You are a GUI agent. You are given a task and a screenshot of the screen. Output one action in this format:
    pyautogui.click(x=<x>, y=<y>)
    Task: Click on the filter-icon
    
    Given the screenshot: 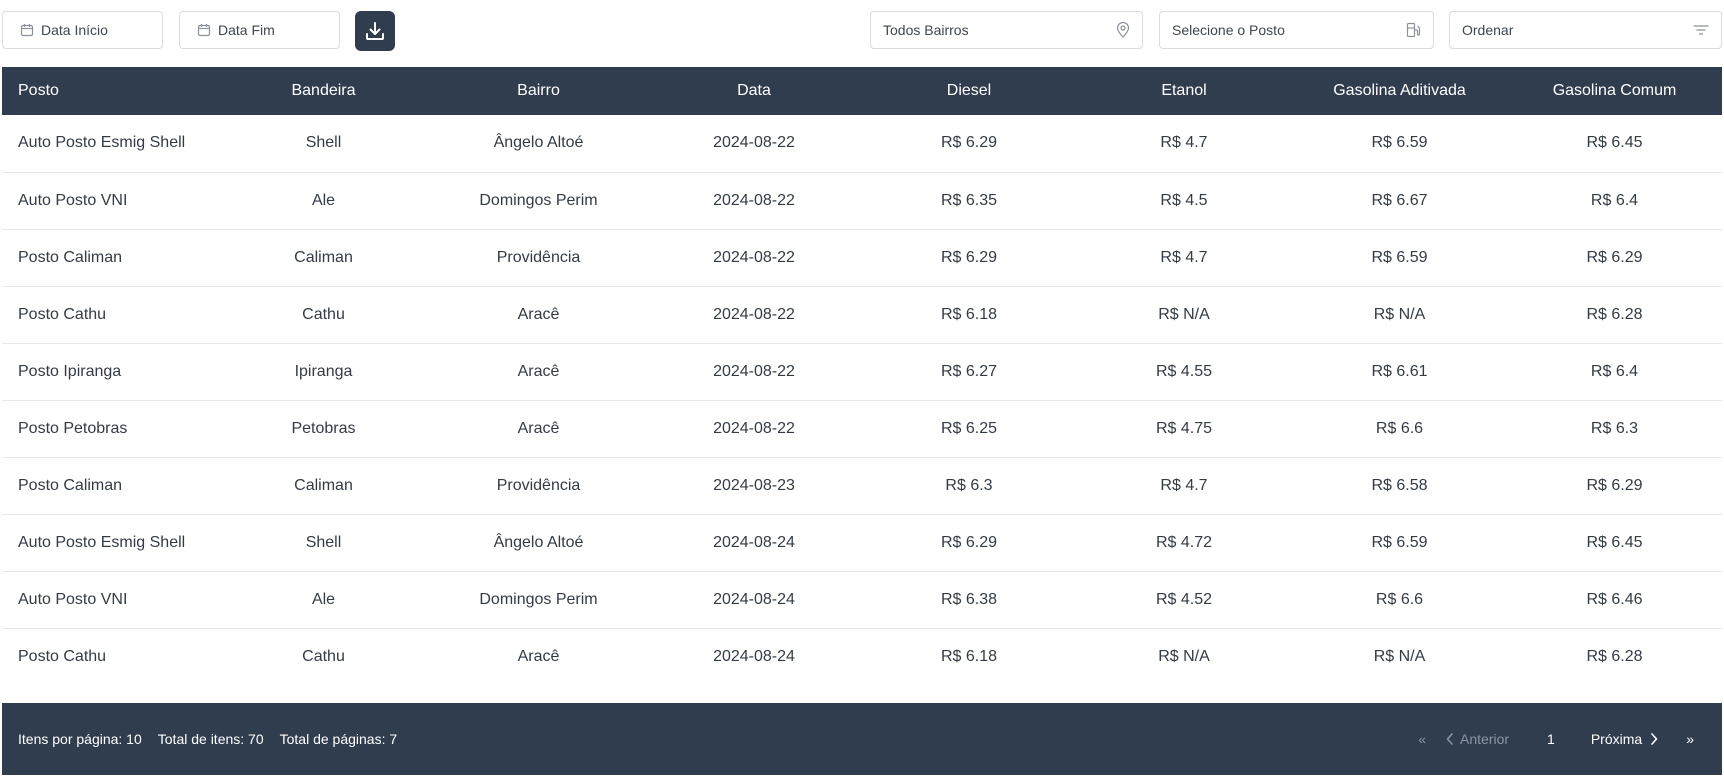 What is the action you would take?
    pyautogui.click(x=1701, y=30)
    